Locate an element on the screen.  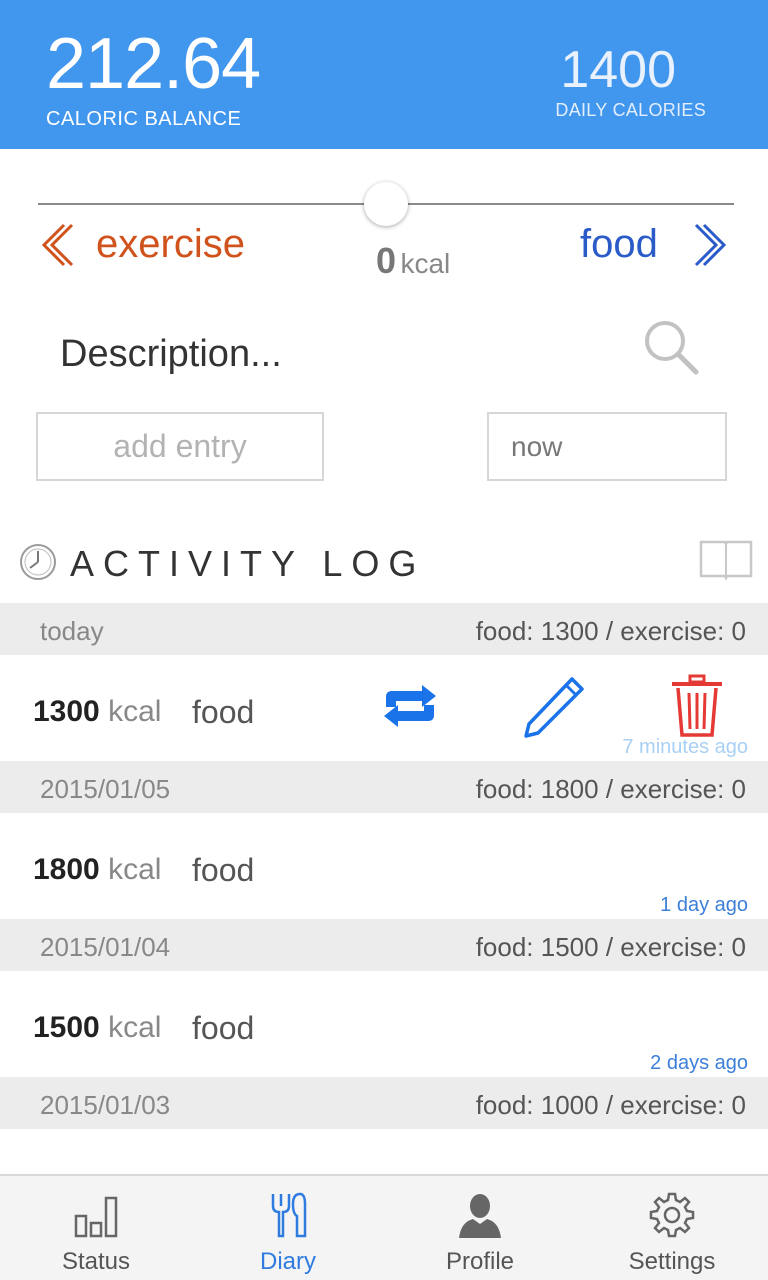
entry-kcal: 1800 kcal is located at coordinates (97, 869).